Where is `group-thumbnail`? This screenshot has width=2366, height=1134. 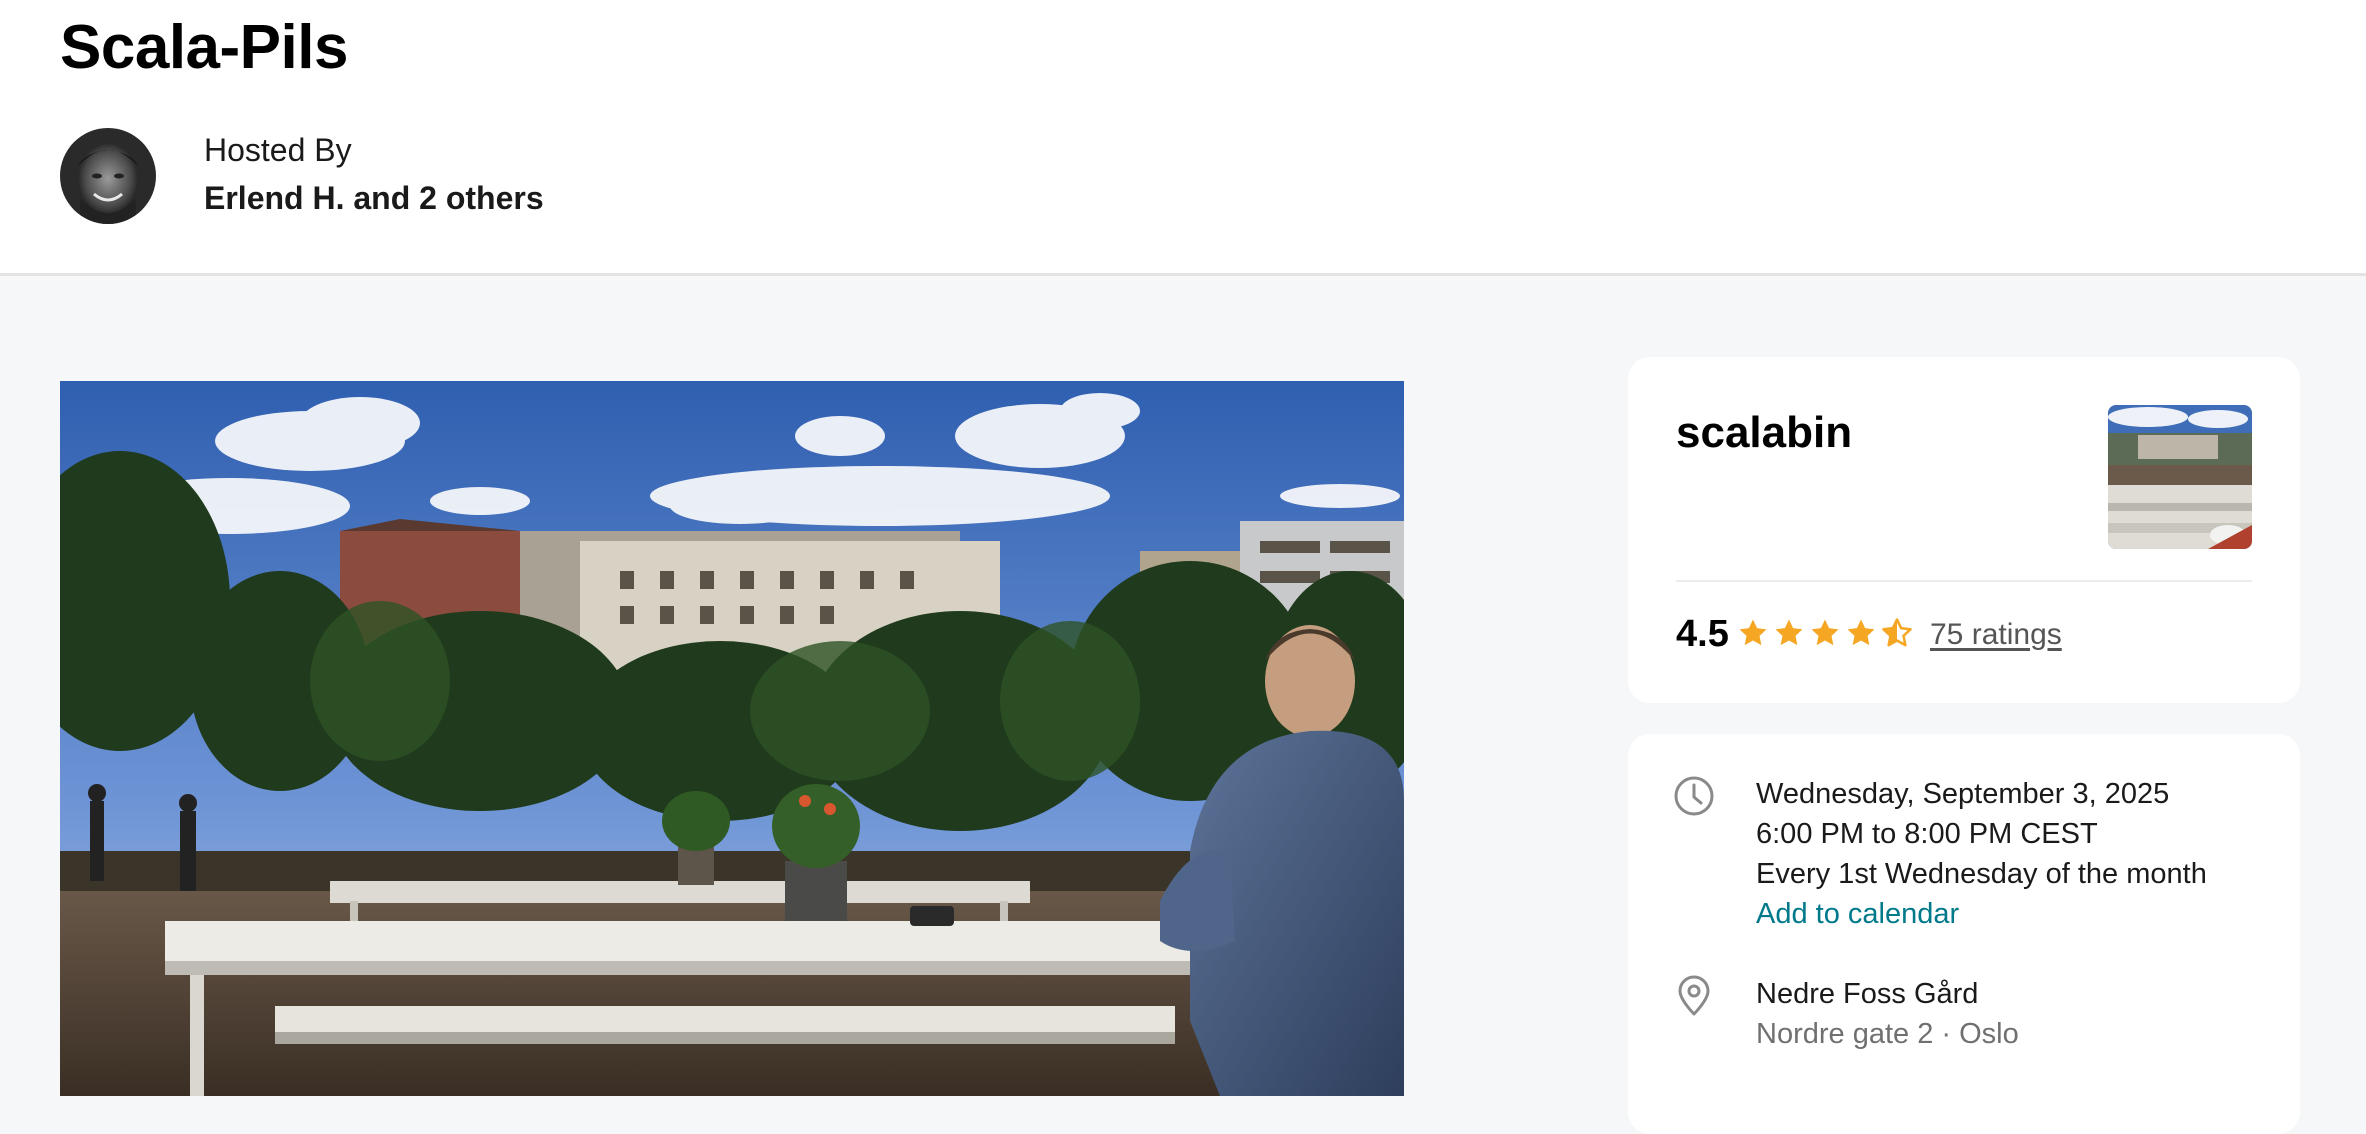
group-thumbnail is located at coordinates (2180, 477).